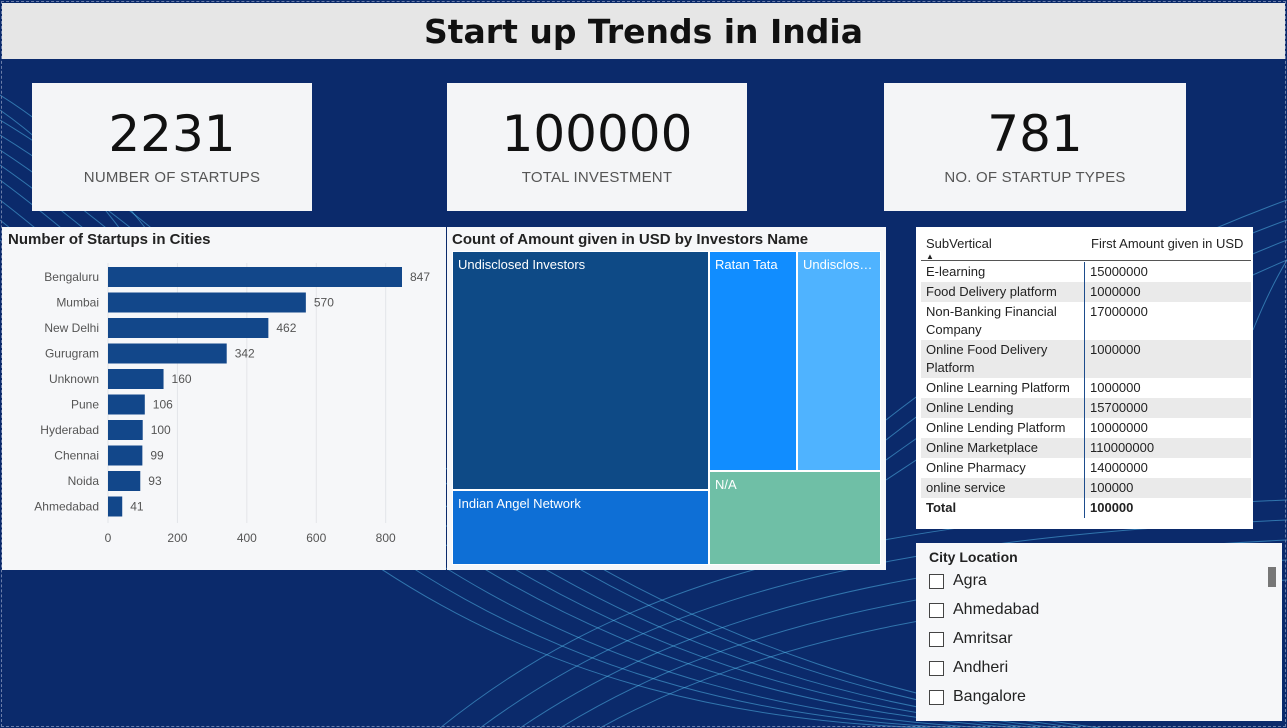 The height and width of the screenshot is (728, 1287). What do you see at coordinates (1119, 467) in the screenshot?
I see `cell-amount: 14000000` at bounding box center [1119, 467].